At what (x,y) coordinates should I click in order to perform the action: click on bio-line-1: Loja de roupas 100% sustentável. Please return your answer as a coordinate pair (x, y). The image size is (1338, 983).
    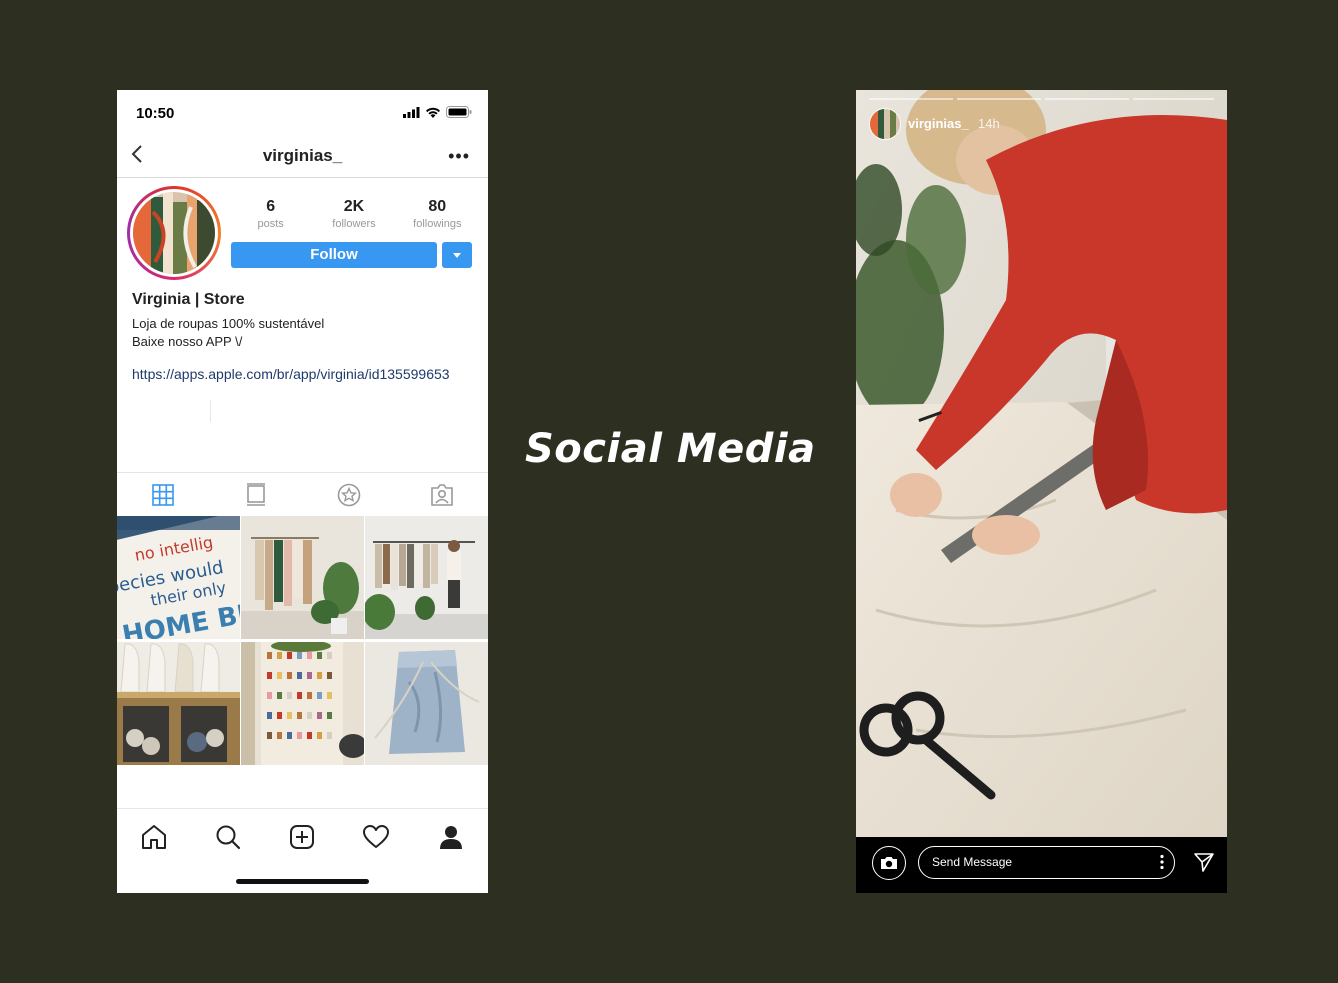
    Looking at the image, I should click on (228, 323).